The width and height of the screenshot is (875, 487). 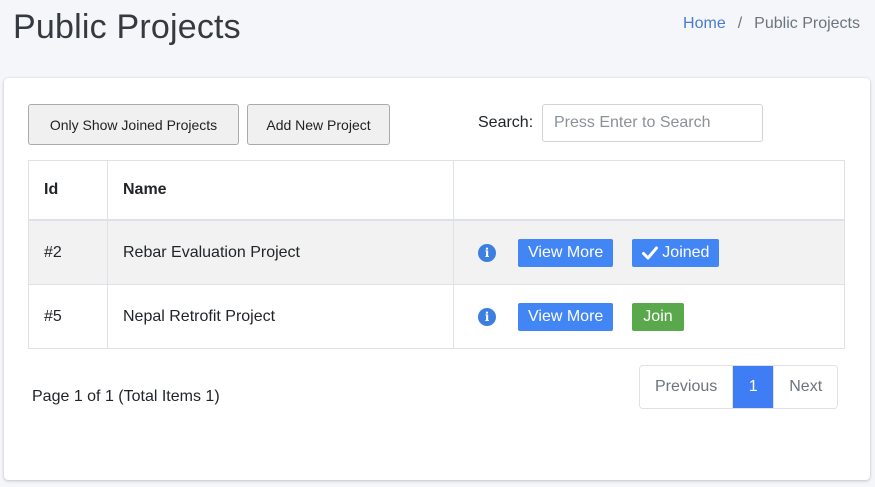 I want to click on next-page-button: Next, so click(x=805, y=387).